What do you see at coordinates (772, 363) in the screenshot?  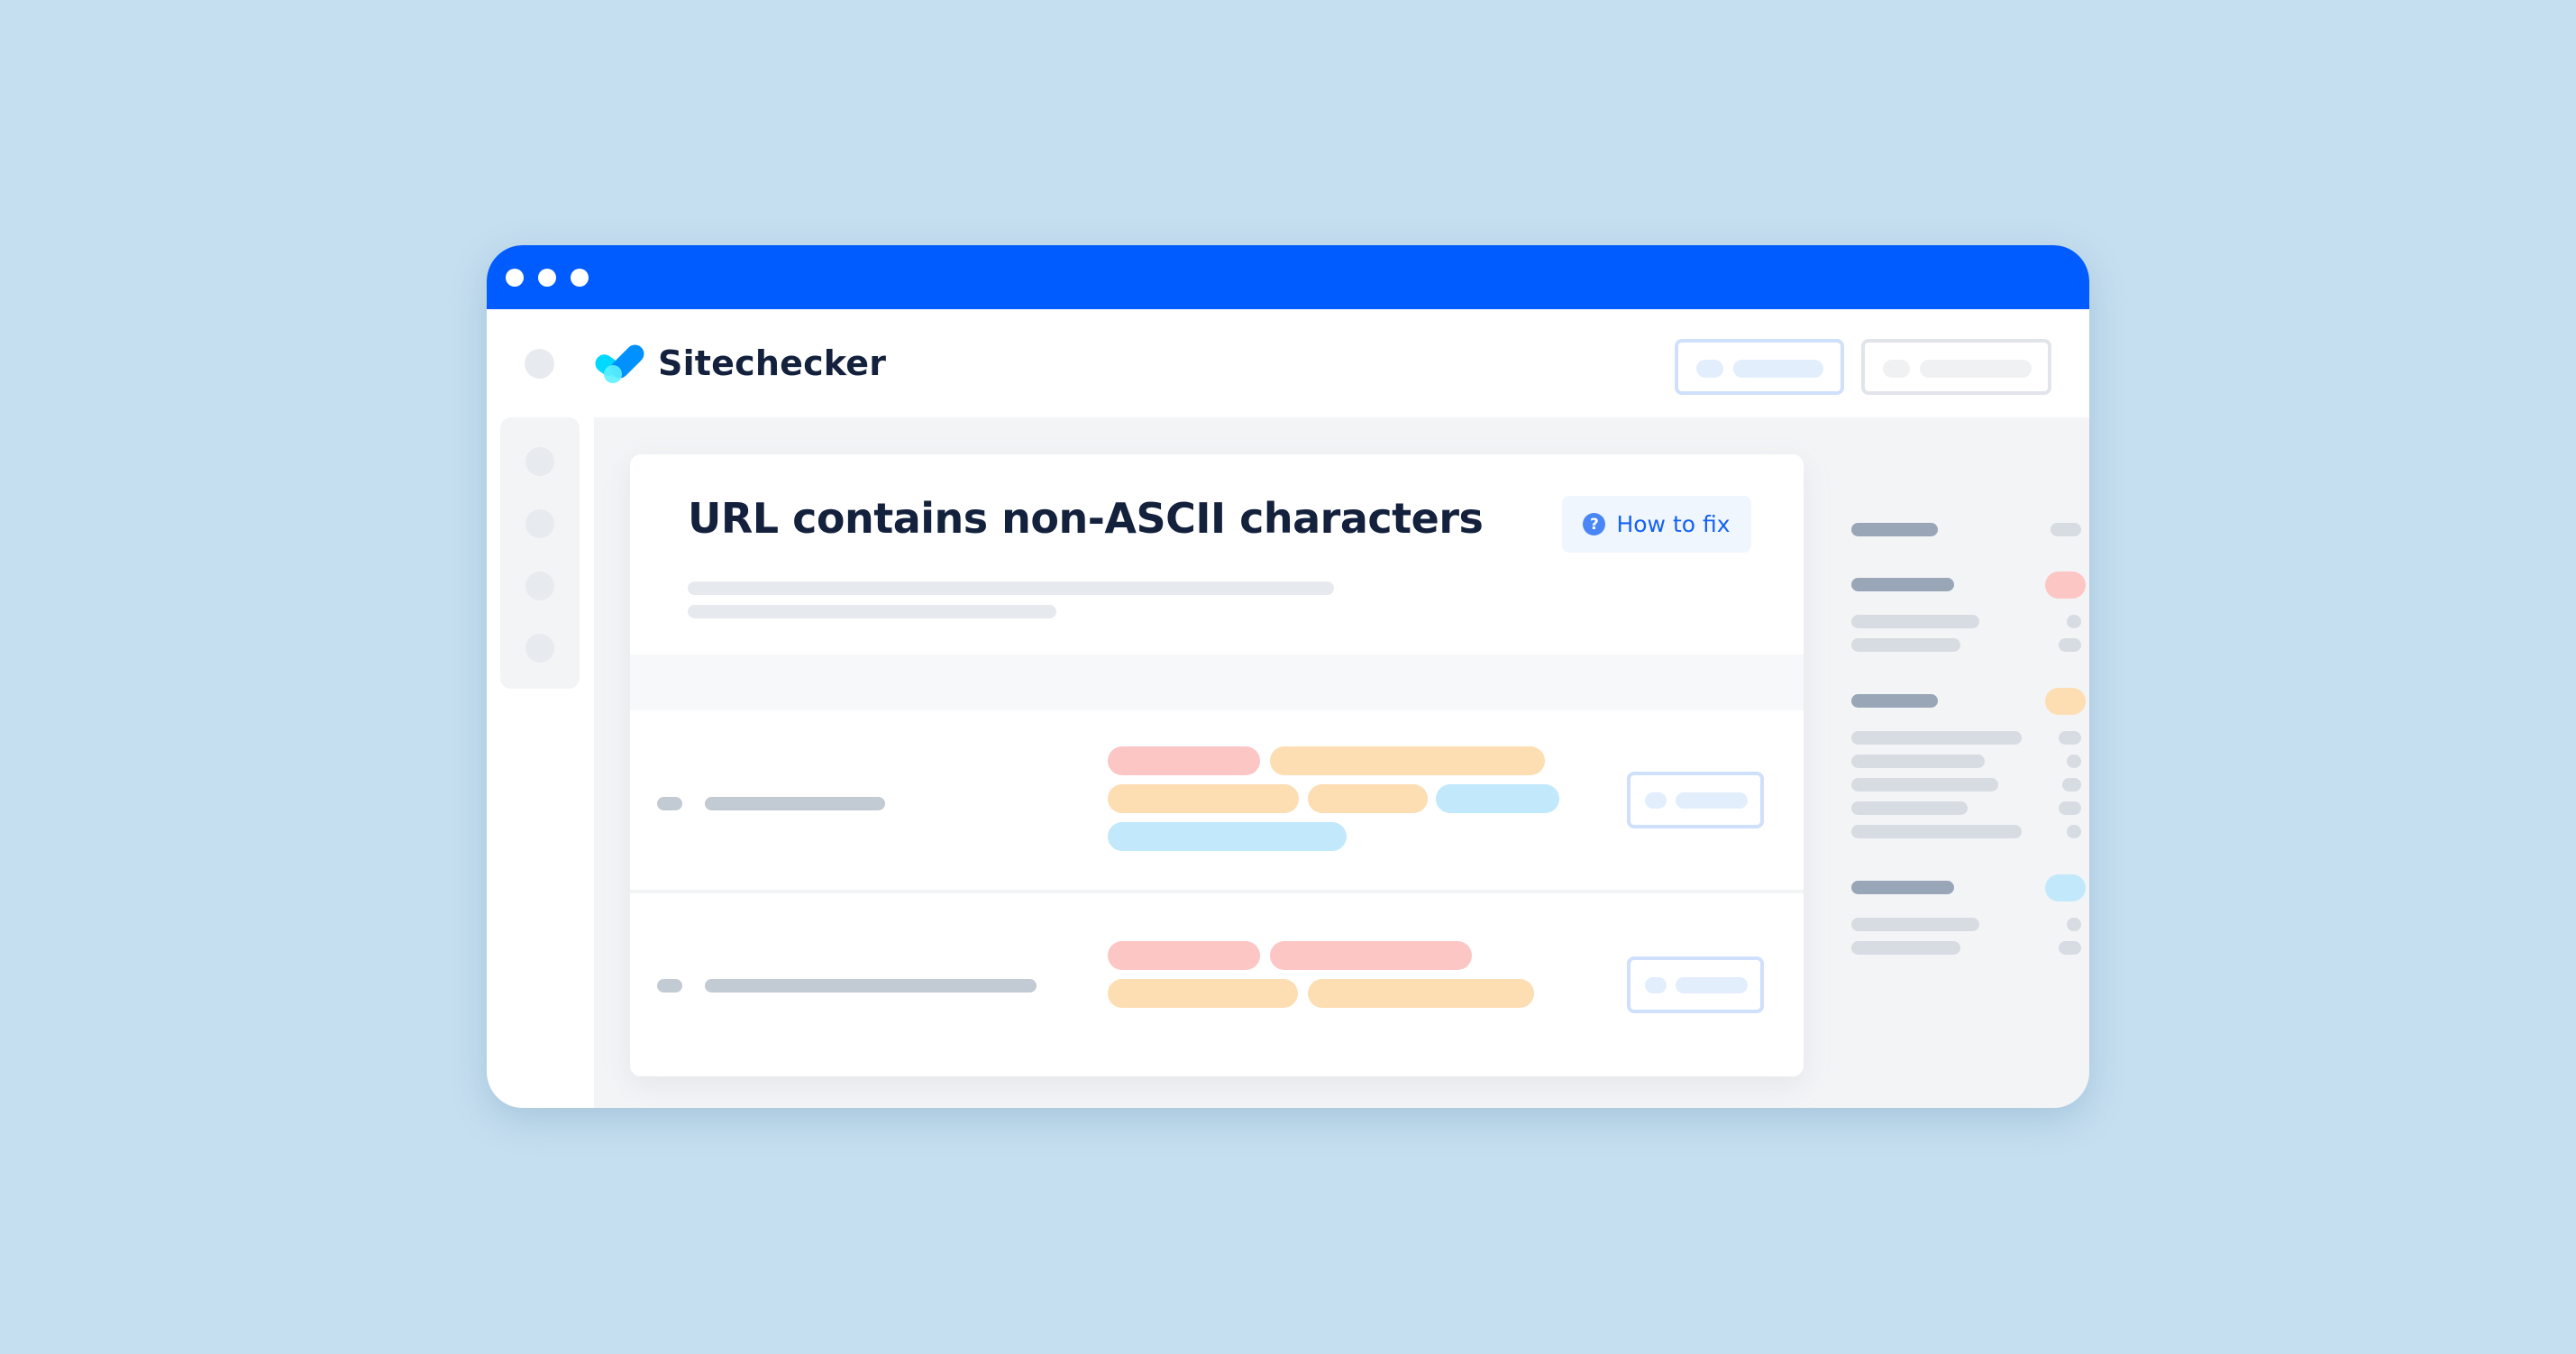 I see `brand-name: Sitechecker` at bounding box center [772, 363].